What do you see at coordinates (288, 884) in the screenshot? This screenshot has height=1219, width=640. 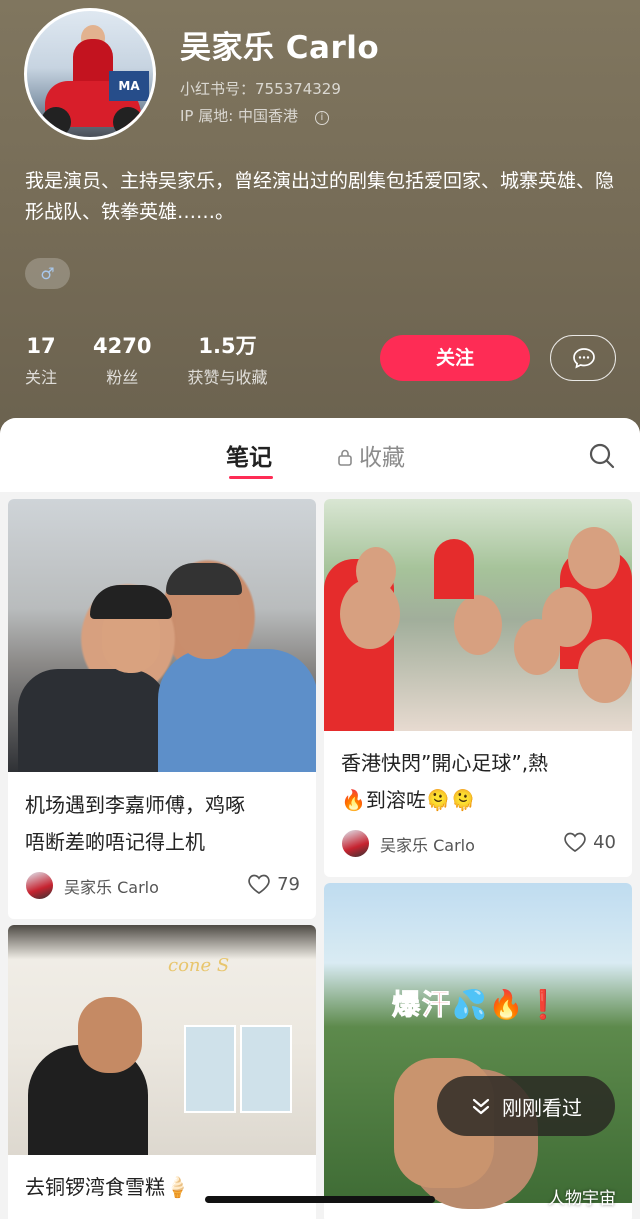 I see `like-count: 79` at bounding box center [288, 884].